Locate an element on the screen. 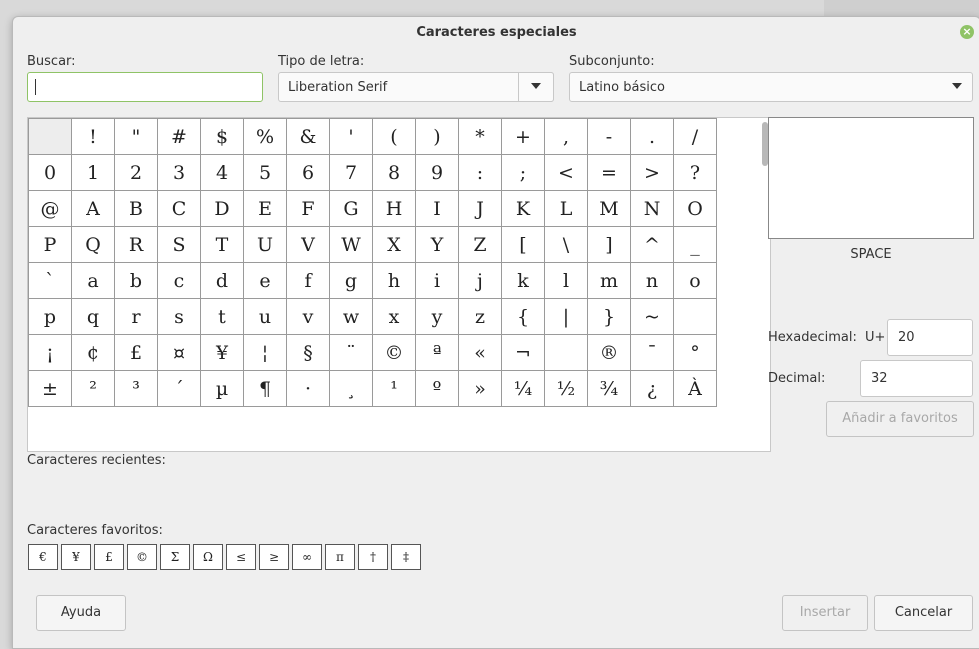  character-cell: < is located at coordinates (566, 172).